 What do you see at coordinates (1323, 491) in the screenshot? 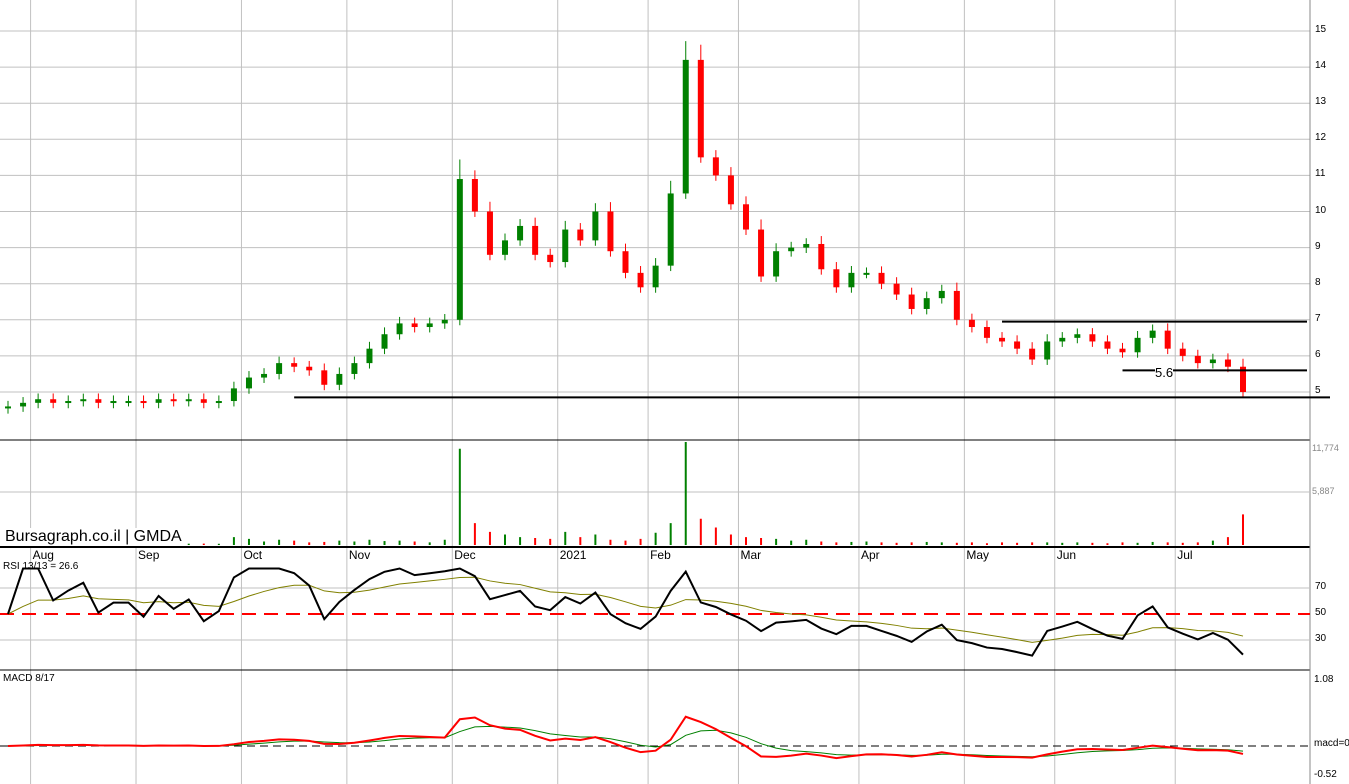
I see `volume-tick-label: 5,887` at bounding box center [1323, 491].